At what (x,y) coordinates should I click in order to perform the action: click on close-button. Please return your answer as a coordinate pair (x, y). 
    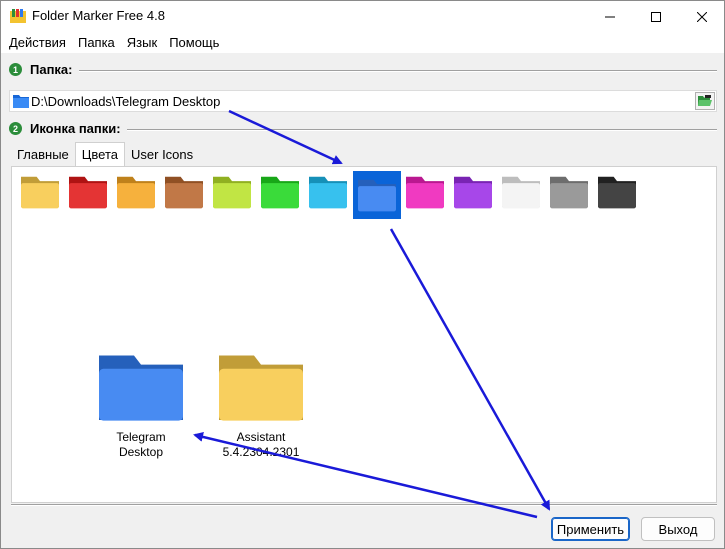
    Looking at the image, I should click on (702, 16).